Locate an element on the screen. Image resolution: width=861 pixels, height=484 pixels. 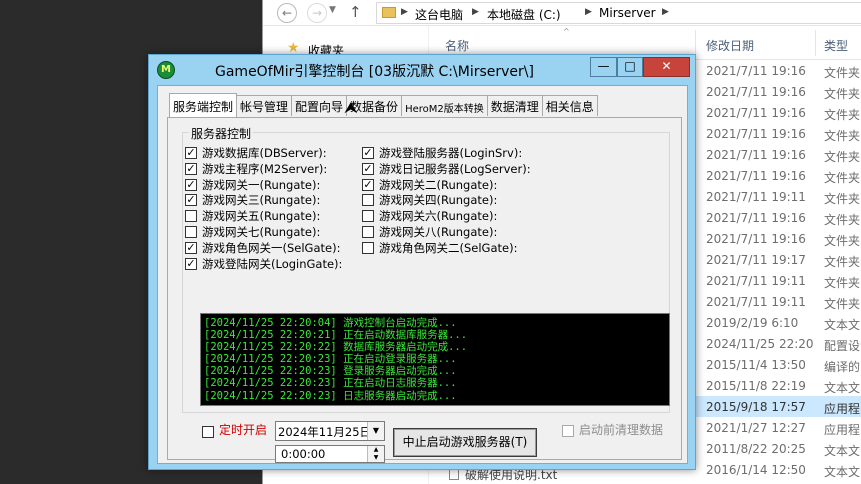
server-checkbox-label: 游戏登陆网关(LoginGate): is located at coordinates (272, 263).